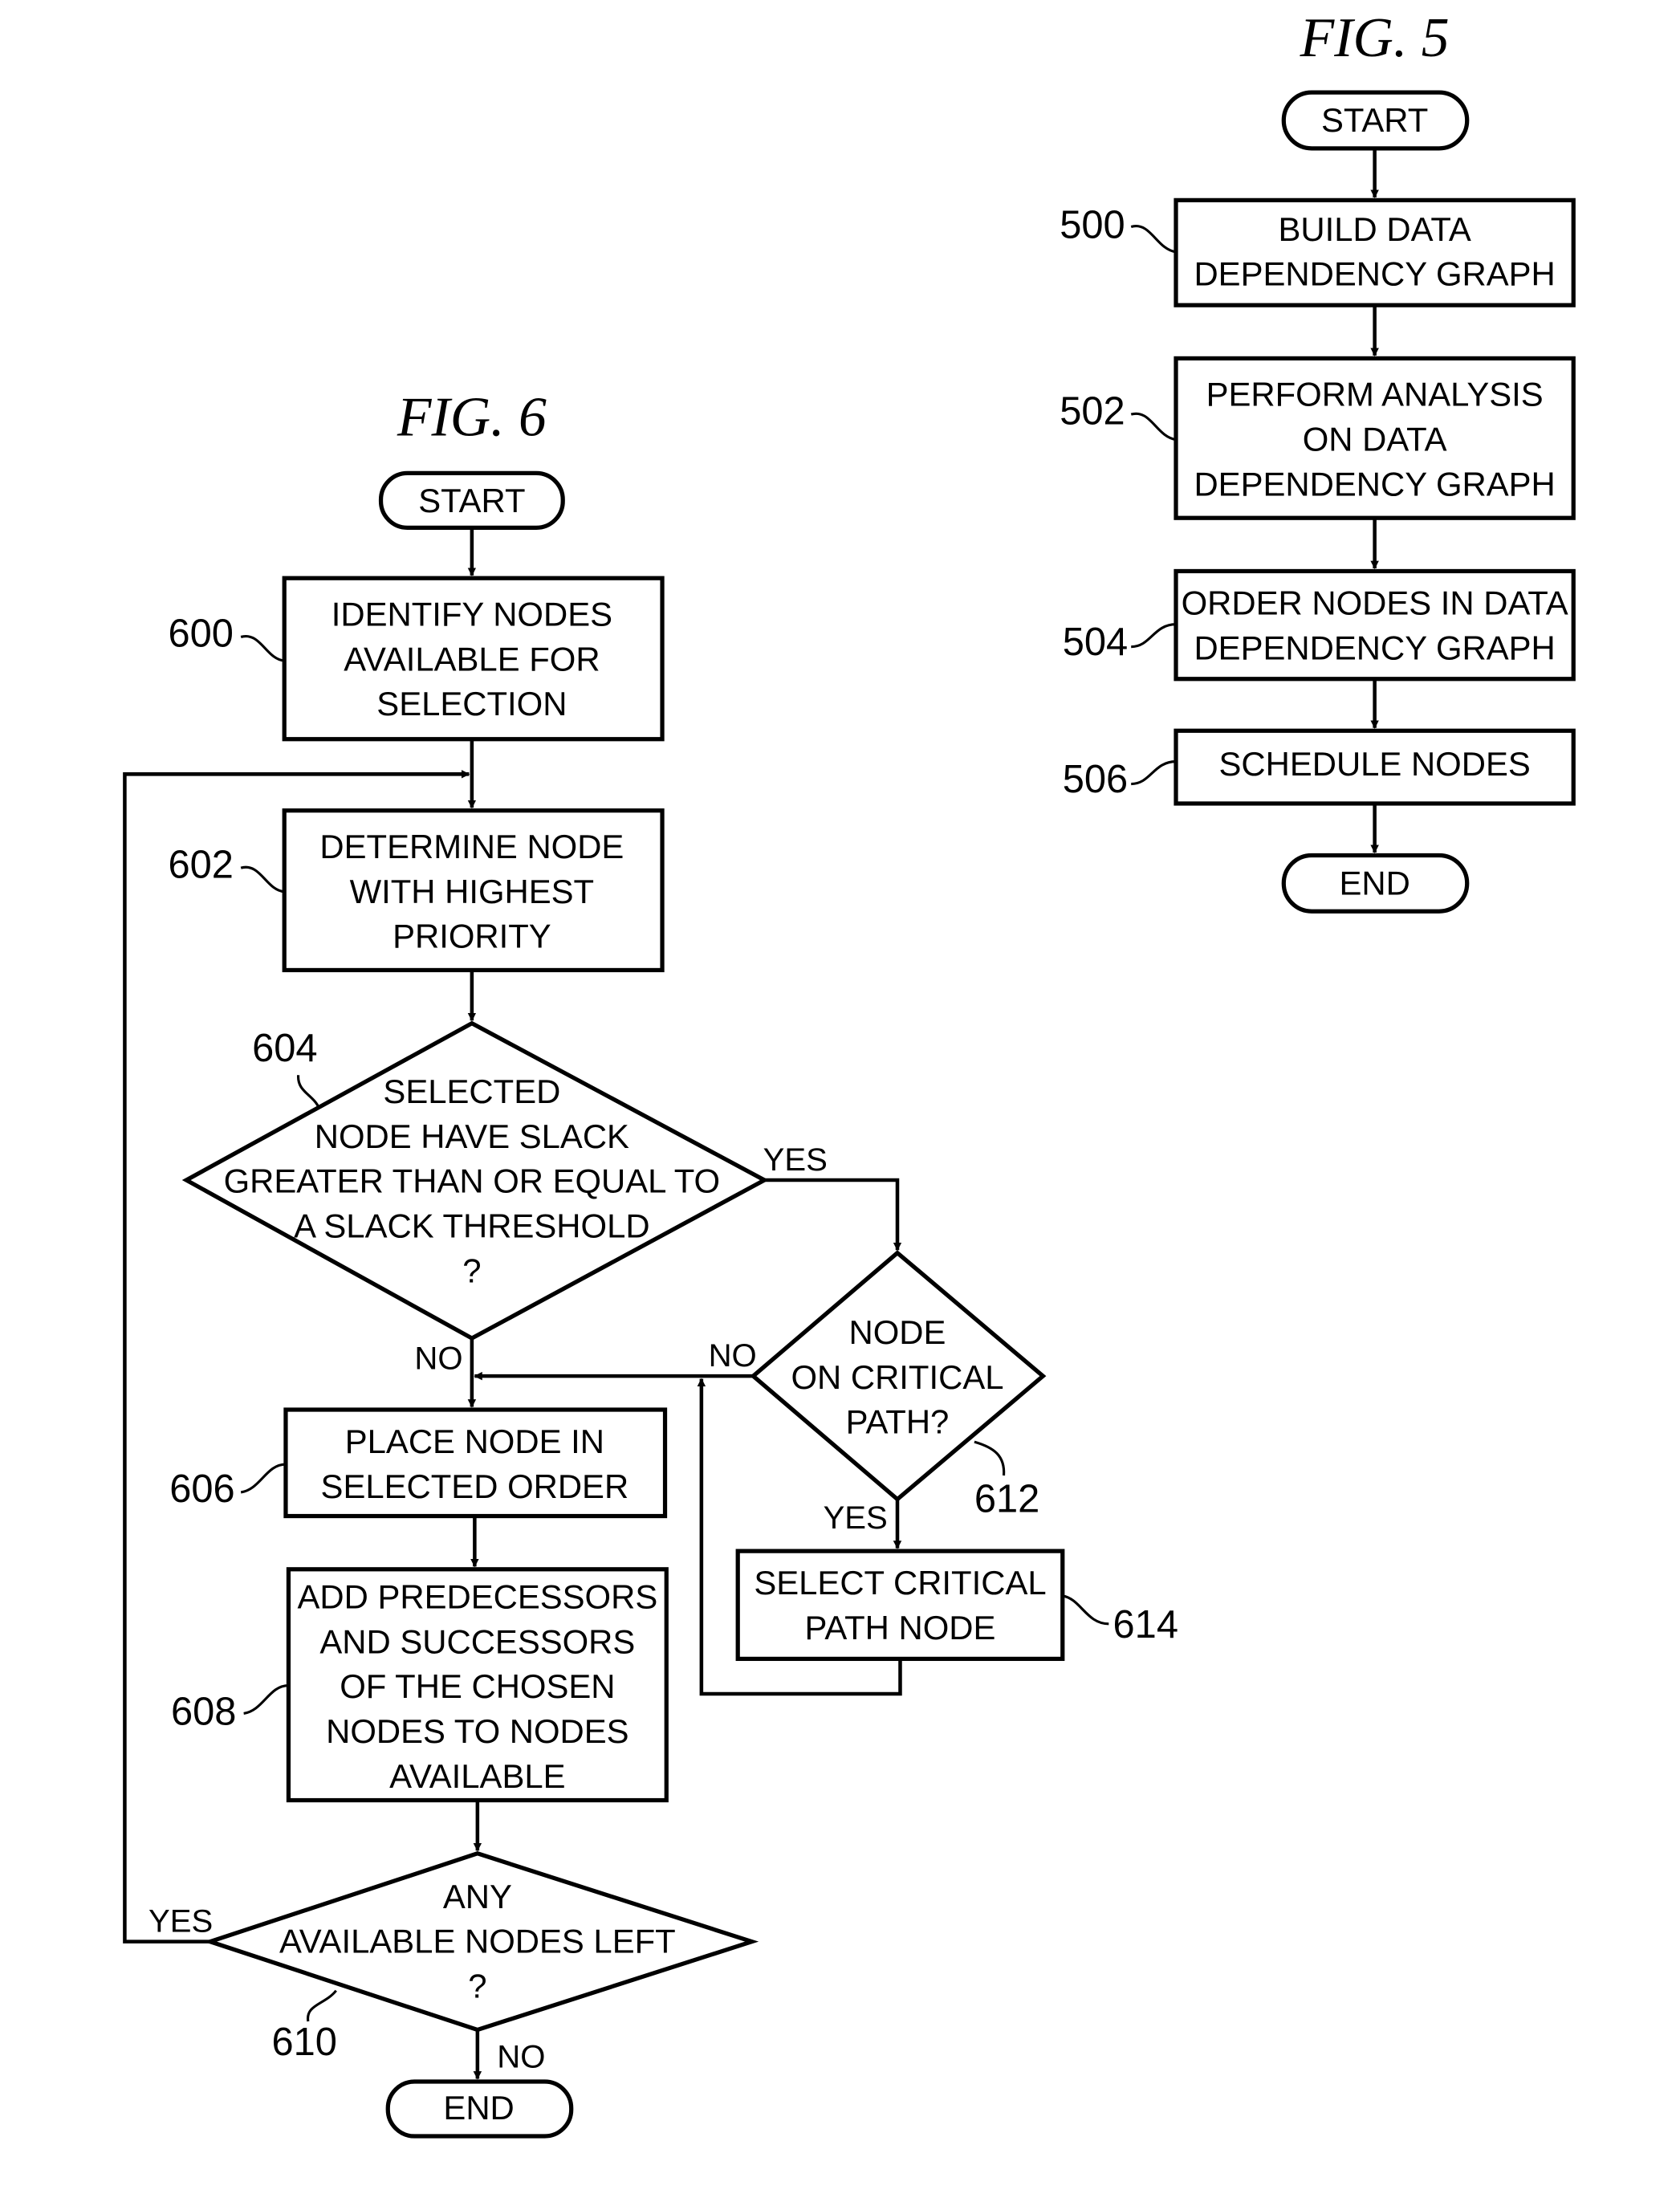 This screenshot has width=1680, height=2202. I want to click on fig6-612-line2: ON CRITICAL, so click(897, 1377).